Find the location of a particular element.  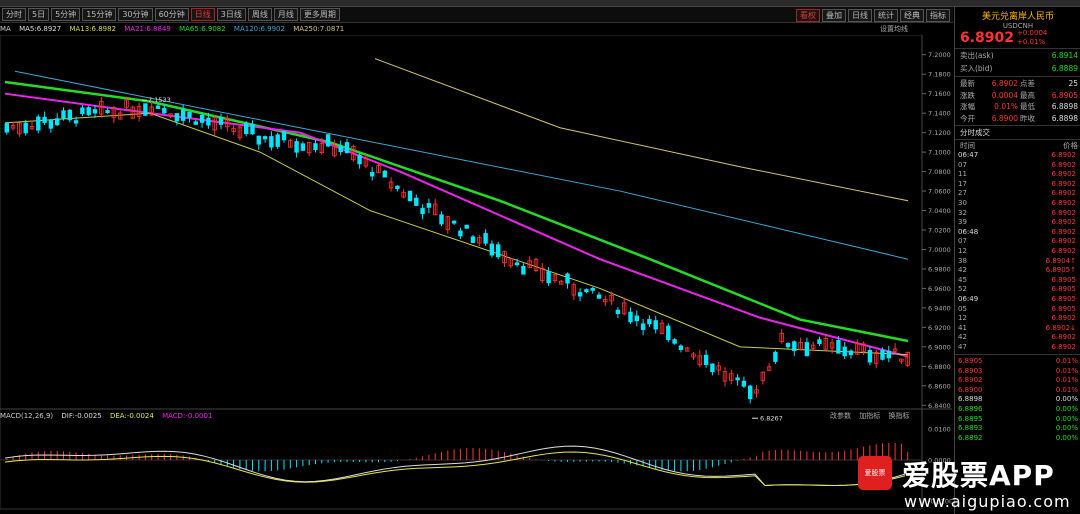

macd-tools: 改参数 加指标 换指标 is located at coordinates (869, 416).